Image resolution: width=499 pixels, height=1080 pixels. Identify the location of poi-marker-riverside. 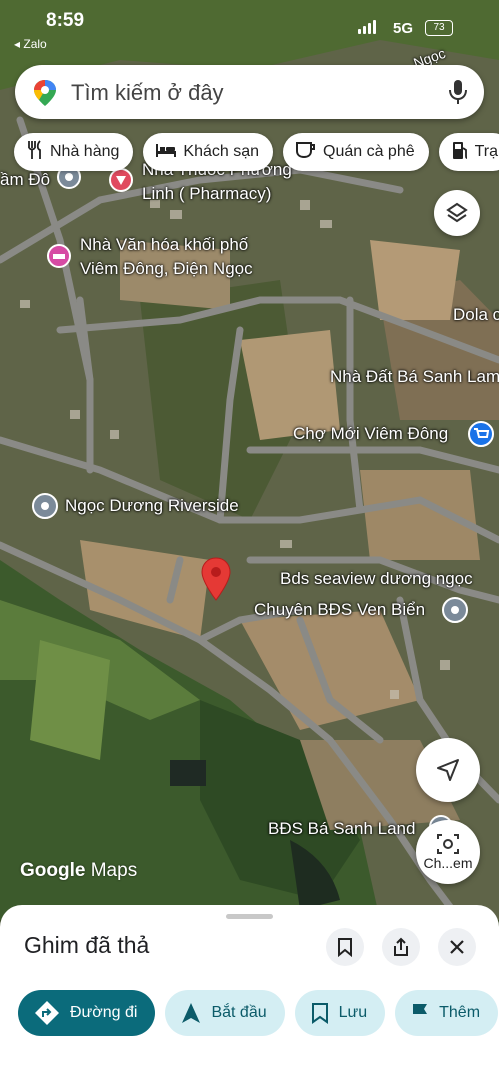
(45, 508).